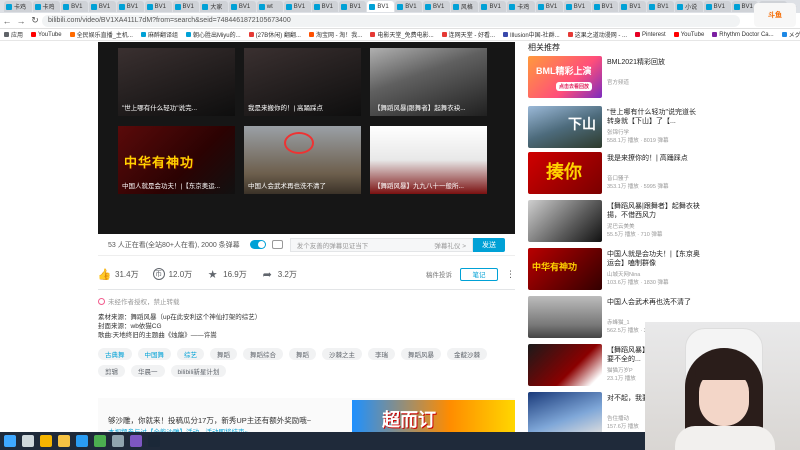  Describe the element at coordinates (46, 441) in the screenshot. I see `chrome-icon` at that location.